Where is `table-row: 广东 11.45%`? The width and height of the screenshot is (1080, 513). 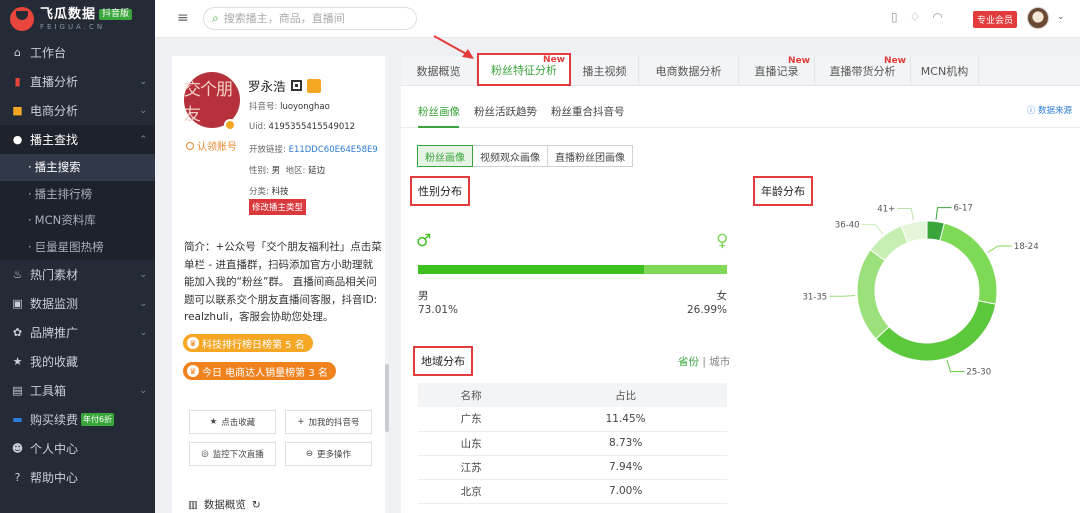 table-row: 广东 11.45% is located at coordinates (572, 419).